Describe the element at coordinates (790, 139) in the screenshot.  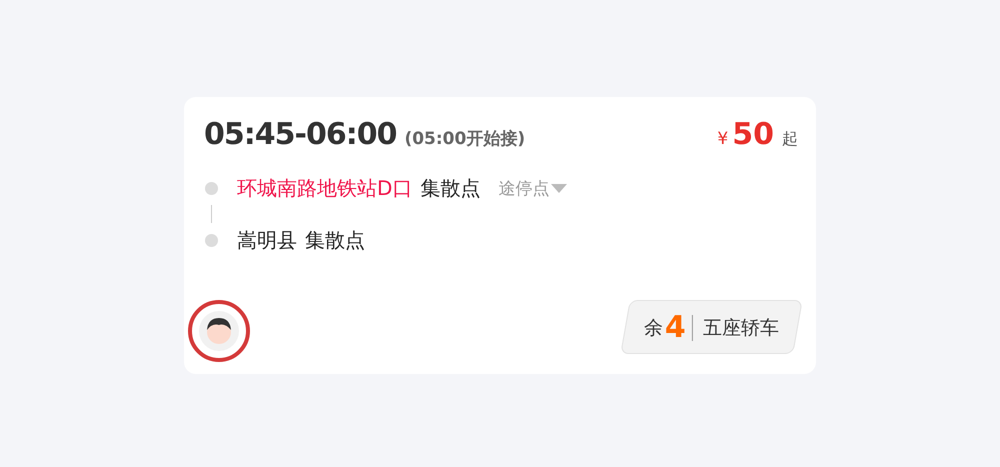
I see `price-suffix: 起` at that location.